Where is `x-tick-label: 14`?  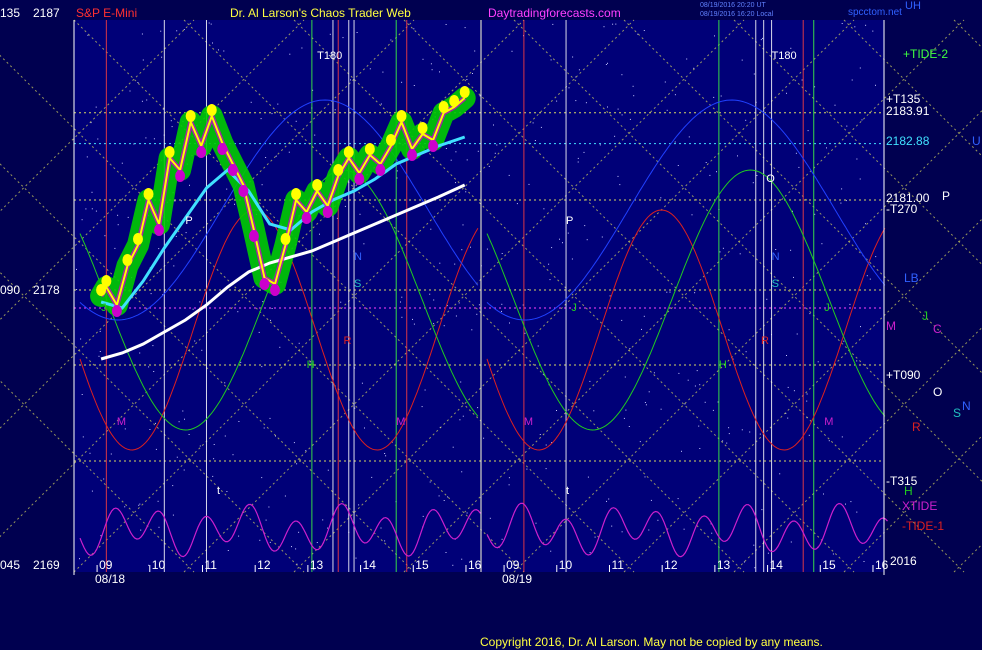
x-tick-label: 14 is located at coordinates (777, 565).